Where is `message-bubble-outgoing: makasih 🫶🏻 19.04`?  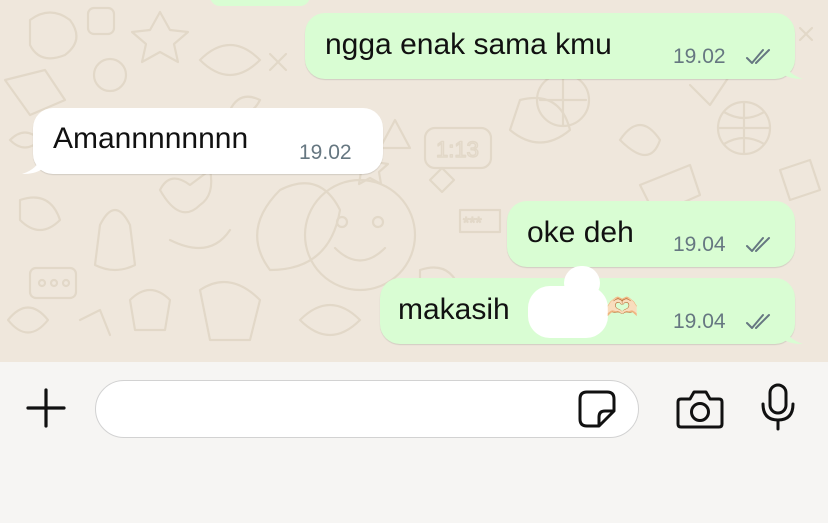
message-bubble-outgoing: makasih 🫶🏻 19.04 is located at coordinates (587, 305).